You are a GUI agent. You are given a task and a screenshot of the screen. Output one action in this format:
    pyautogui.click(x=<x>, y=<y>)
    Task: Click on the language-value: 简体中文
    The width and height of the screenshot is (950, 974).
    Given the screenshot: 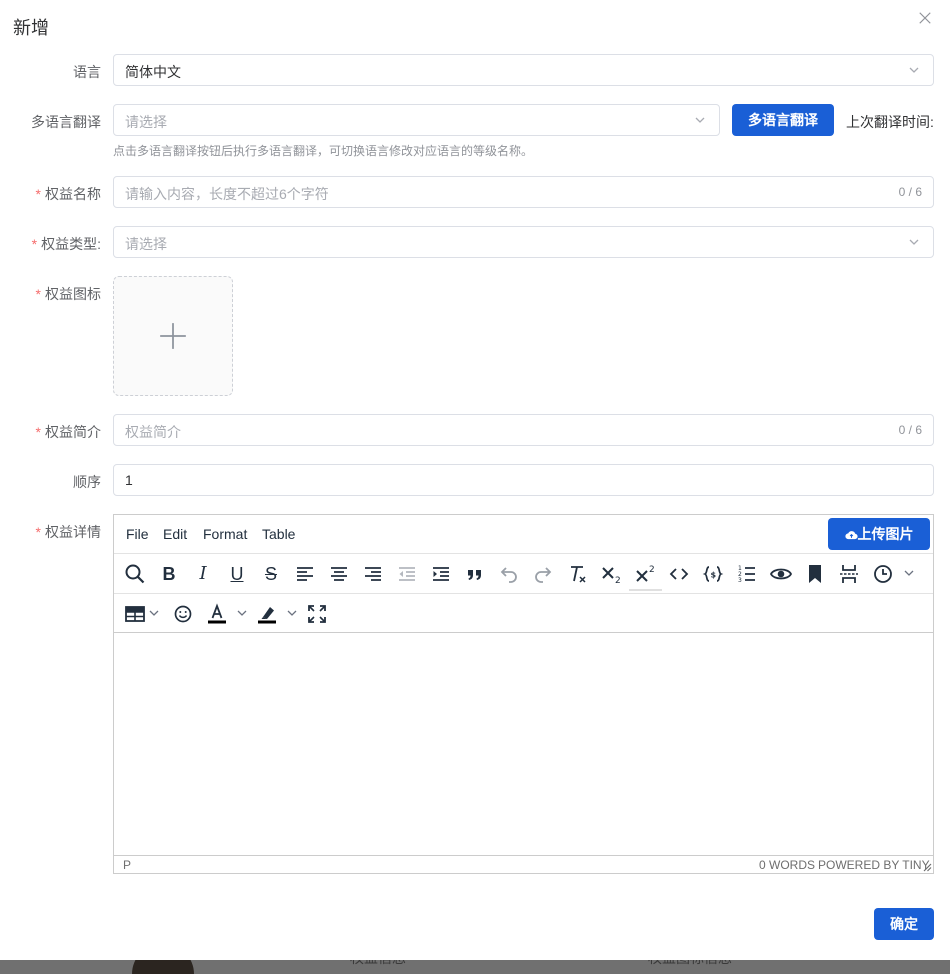 What is the action you would take?
    pyautogui.click(x=153, y=72)
    